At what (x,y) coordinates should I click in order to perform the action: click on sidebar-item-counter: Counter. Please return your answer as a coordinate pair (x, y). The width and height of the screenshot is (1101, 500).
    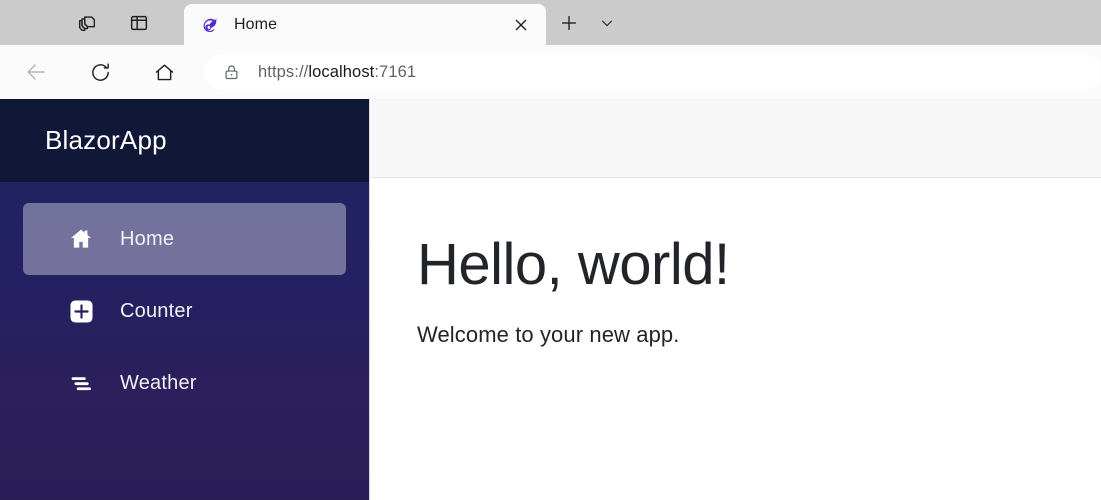
    Looking at the image, I should click on (184, 311).